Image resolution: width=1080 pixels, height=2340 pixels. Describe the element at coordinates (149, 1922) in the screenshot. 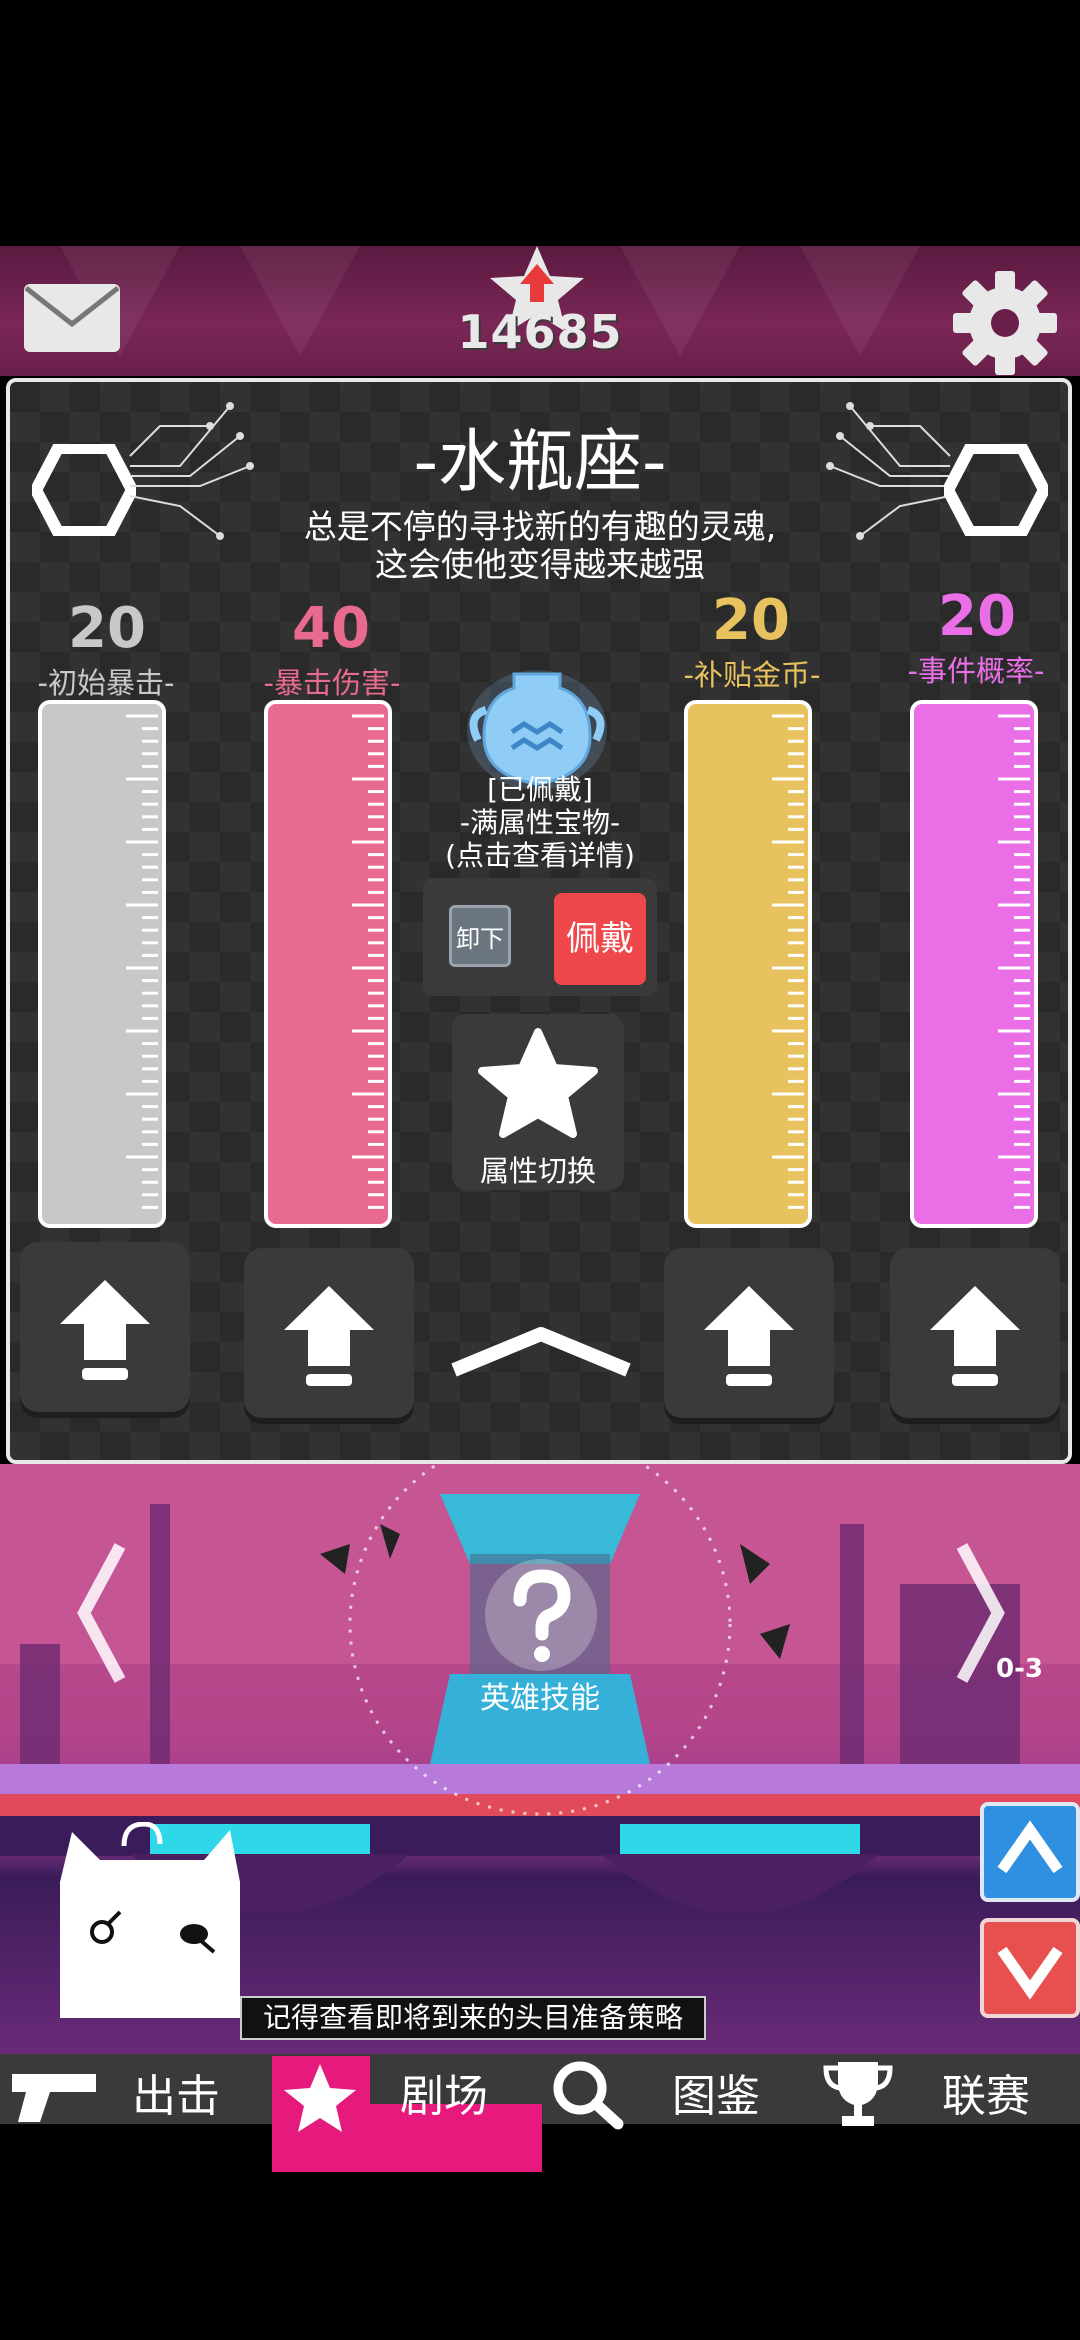

I see `cat-mascot-icon` at that location.